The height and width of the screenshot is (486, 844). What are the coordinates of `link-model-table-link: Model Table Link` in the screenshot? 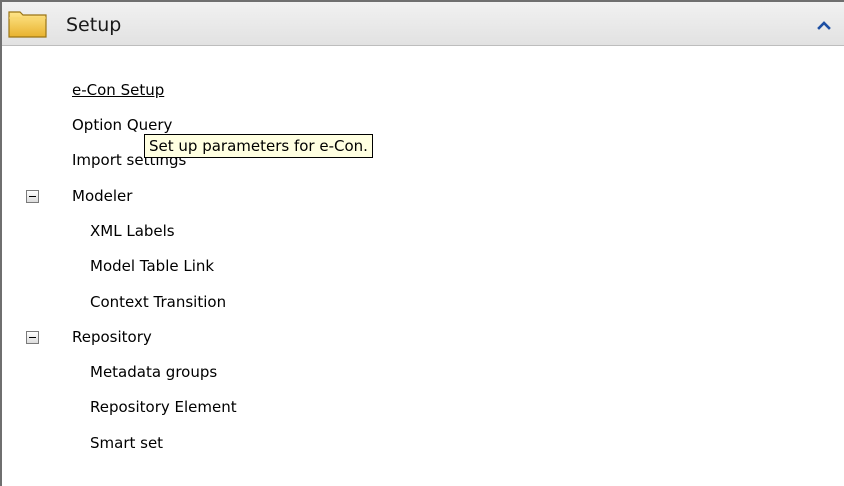 It's located at (152, 266).